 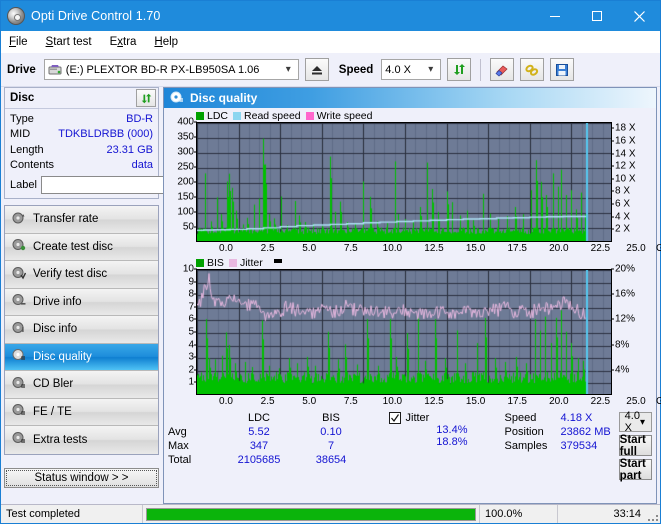 I want to click on x-tick-label: 10.0, so click(x=392, y=248).